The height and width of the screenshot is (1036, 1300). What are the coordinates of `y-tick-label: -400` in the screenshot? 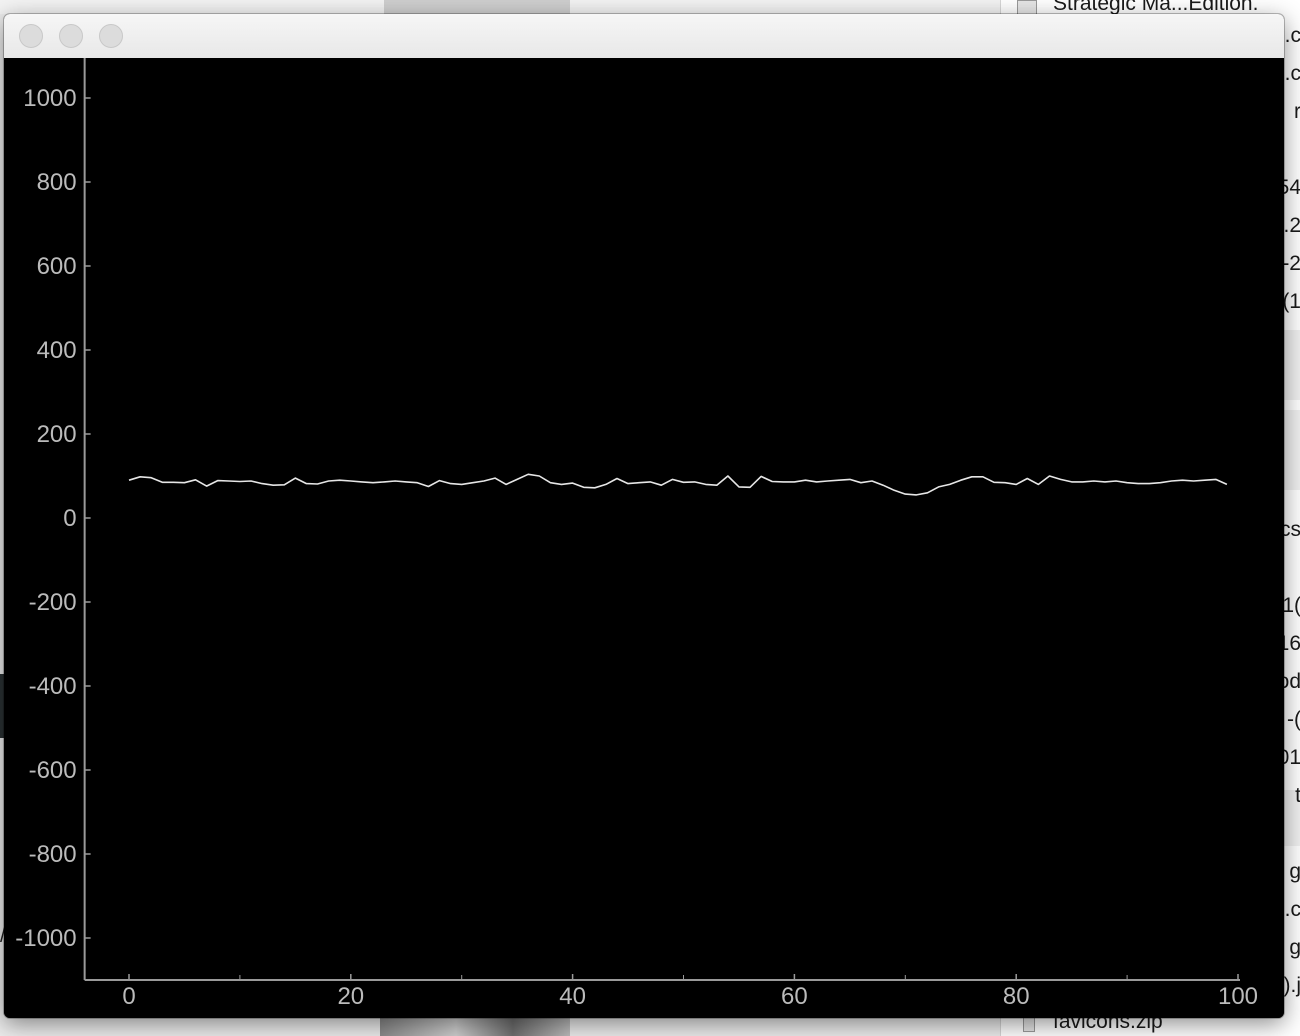 It's located at (53, 686).